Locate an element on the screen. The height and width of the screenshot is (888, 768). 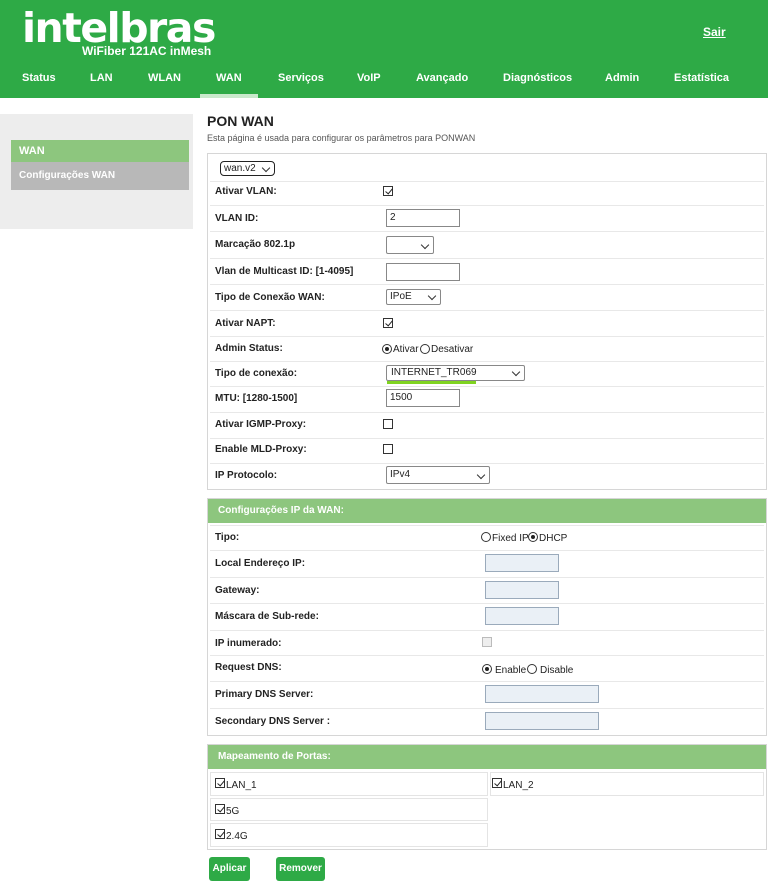
port-cell-24g is located at coordinates (349, 835).